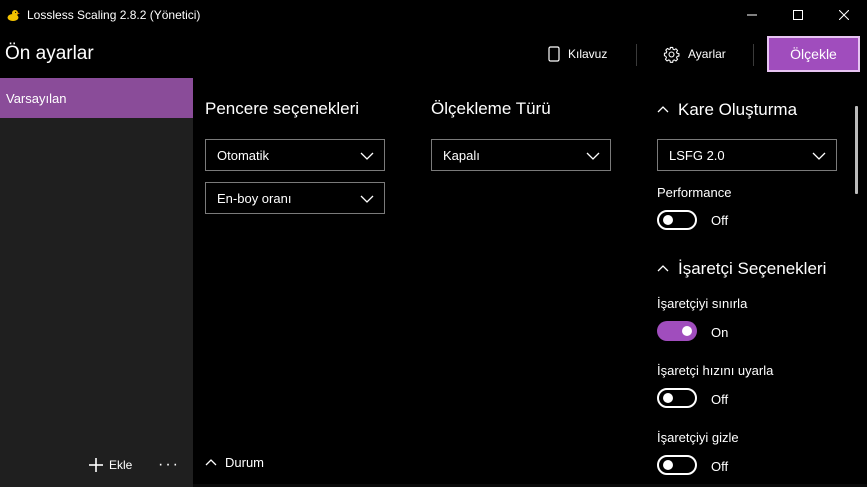  I want to click on frame-gen-dropdown: LSFG 2.0, so click(747, 155).